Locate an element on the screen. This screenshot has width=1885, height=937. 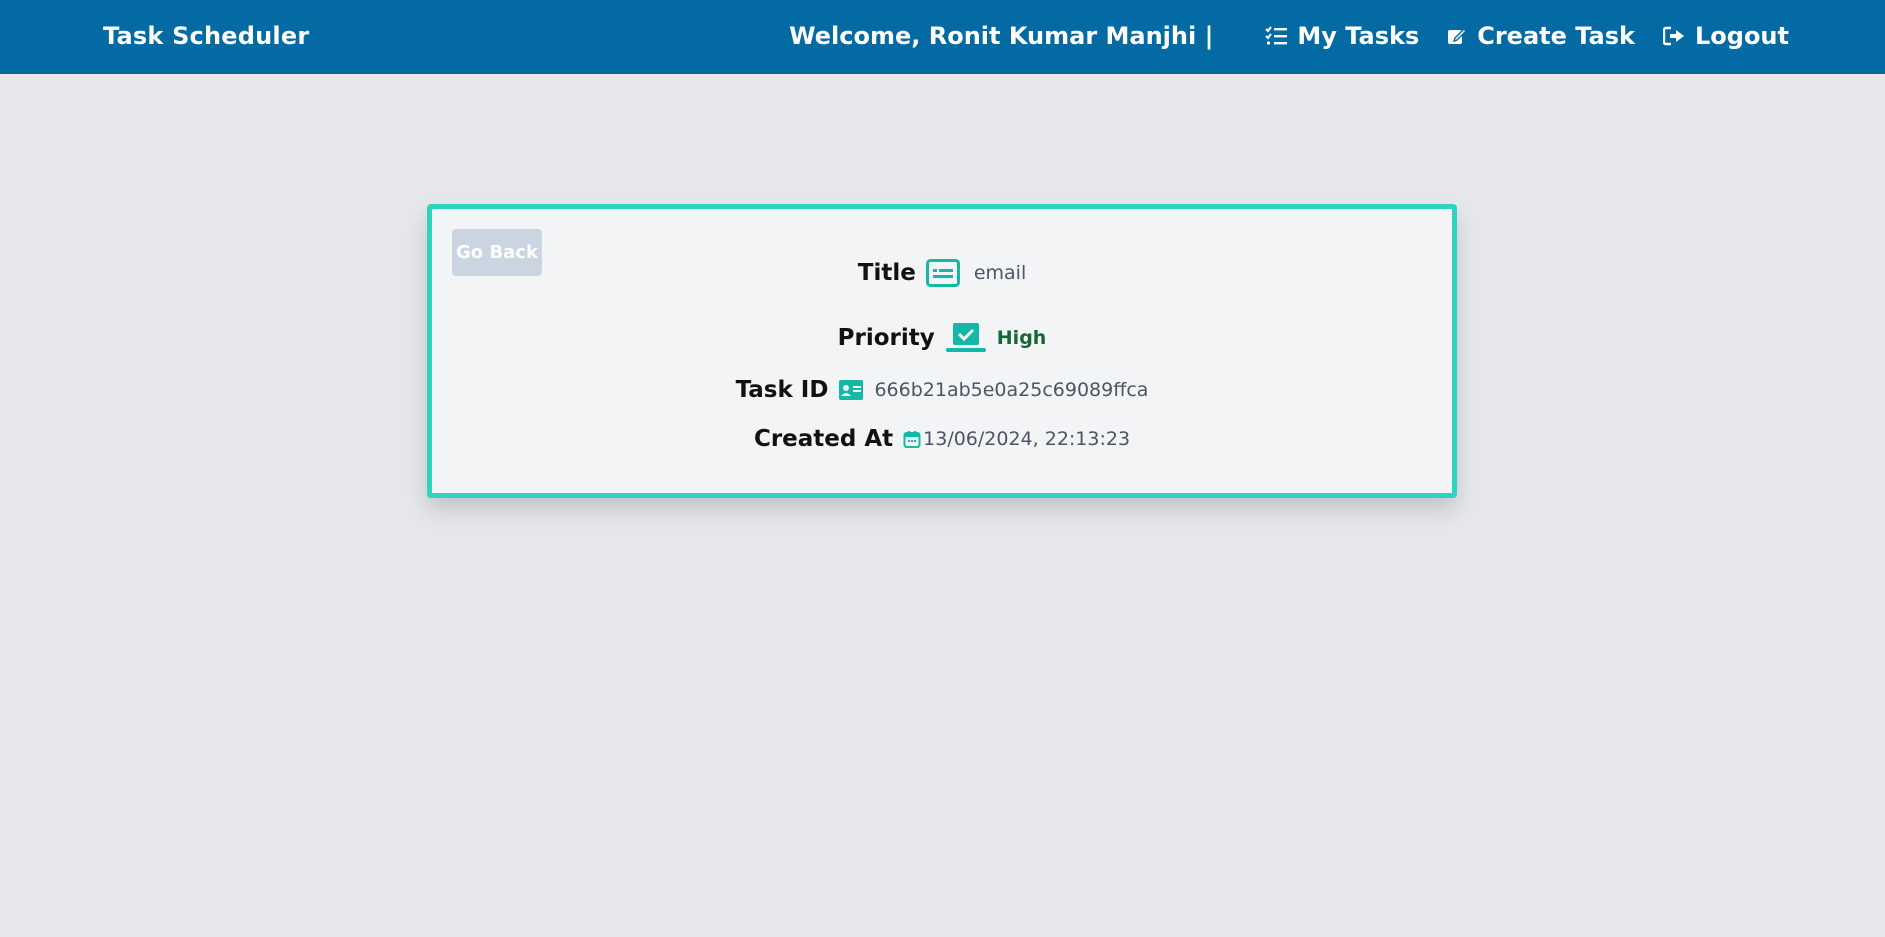
title-label: Title is located at coordinates (886, 273).